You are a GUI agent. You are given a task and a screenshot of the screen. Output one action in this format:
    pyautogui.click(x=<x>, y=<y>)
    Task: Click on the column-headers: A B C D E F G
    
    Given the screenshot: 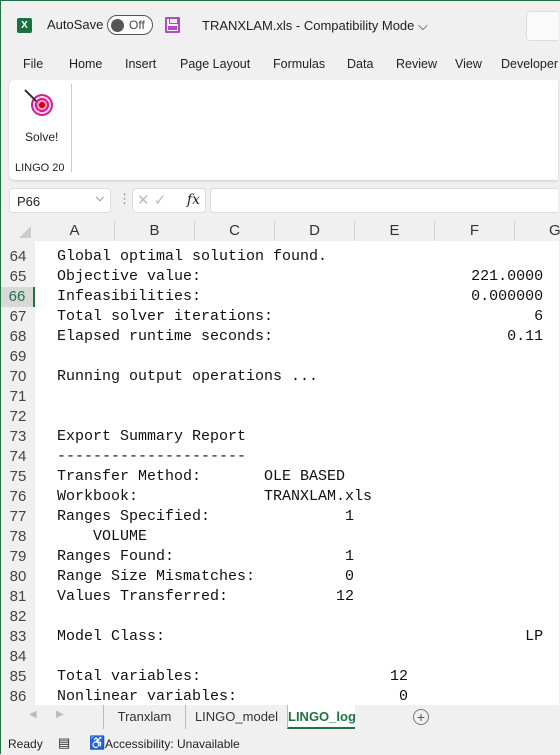 What is the action you would take?
    pyautogui.click(x=280, y=231)
    